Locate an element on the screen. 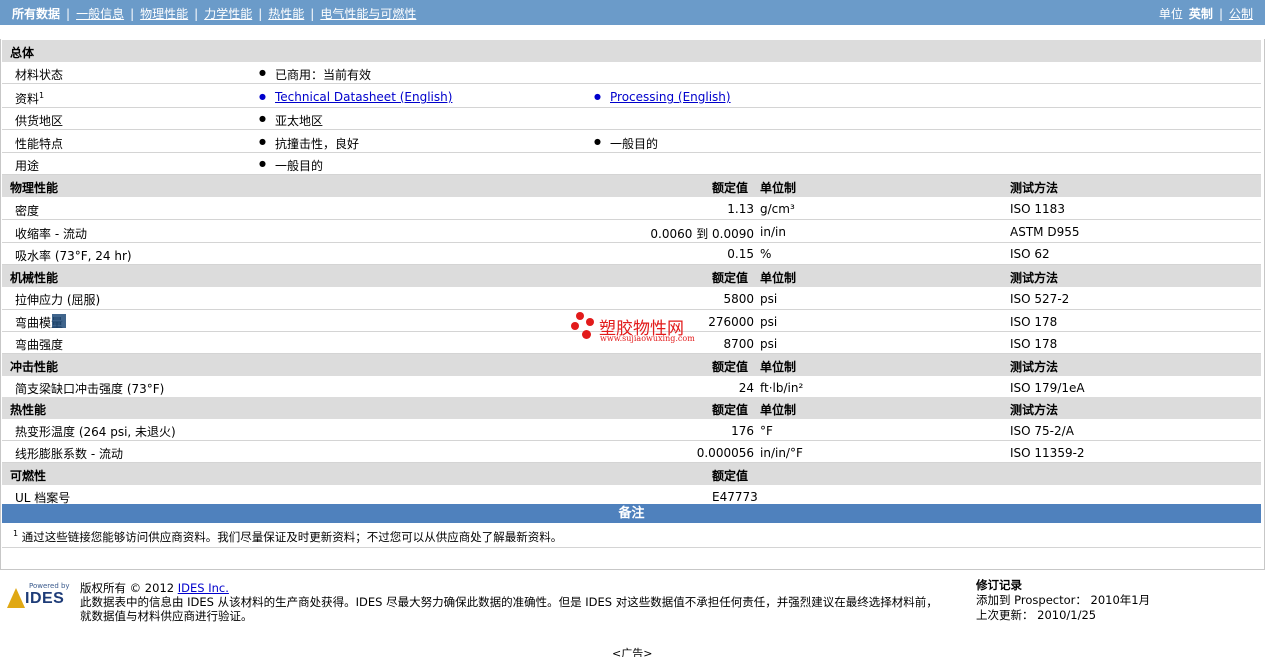  test-method: ISO 1183 is located at coordinates (1037, 209).